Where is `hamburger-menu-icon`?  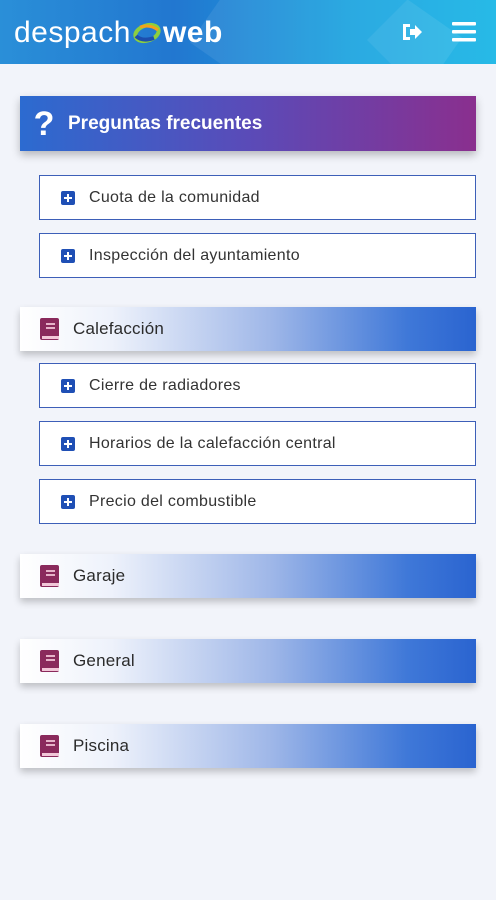 hamburger-menu-icon is located at coordinates (464, 32).